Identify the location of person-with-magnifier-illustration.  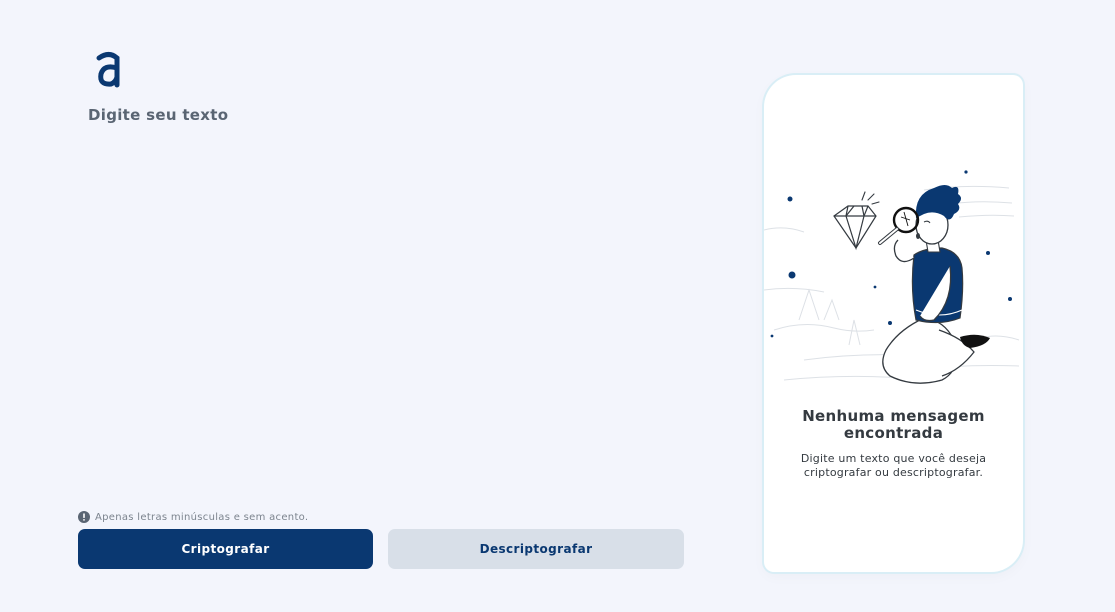
(892, 277).